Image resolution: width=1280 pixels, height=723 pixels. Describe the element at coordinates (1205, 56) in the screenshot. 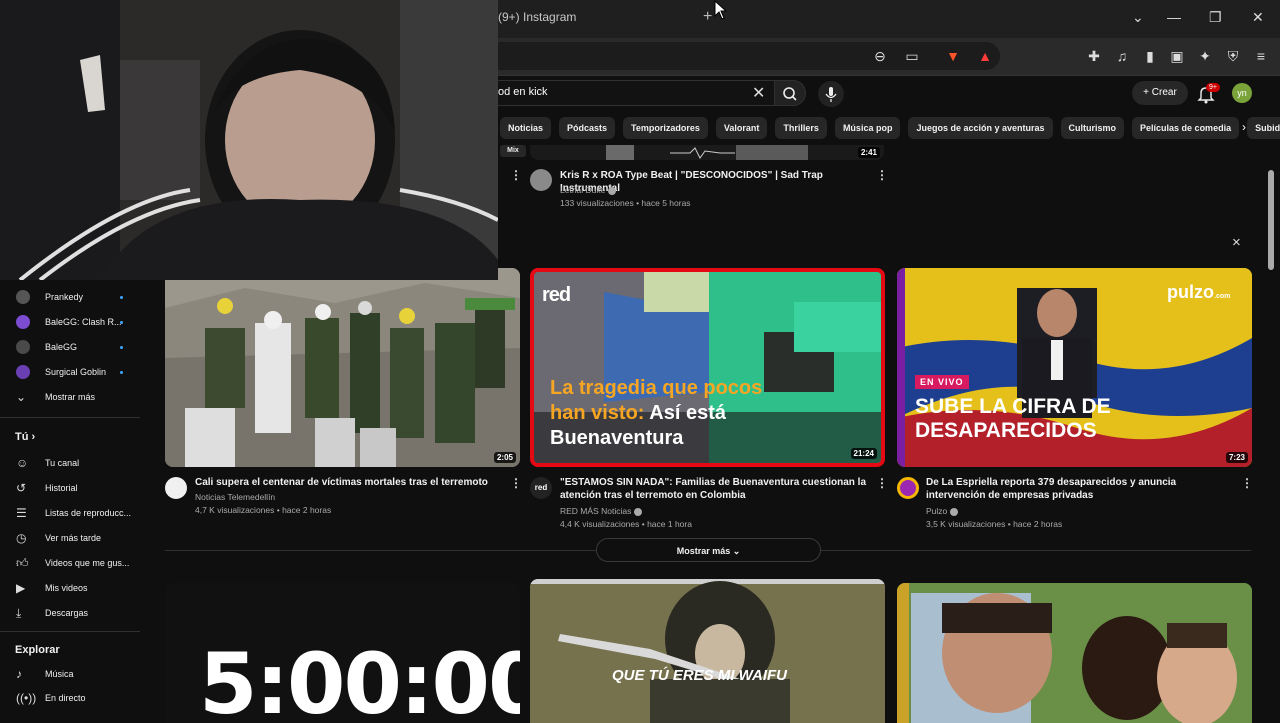

I see `leo-ai-icon: ✦` at that location.